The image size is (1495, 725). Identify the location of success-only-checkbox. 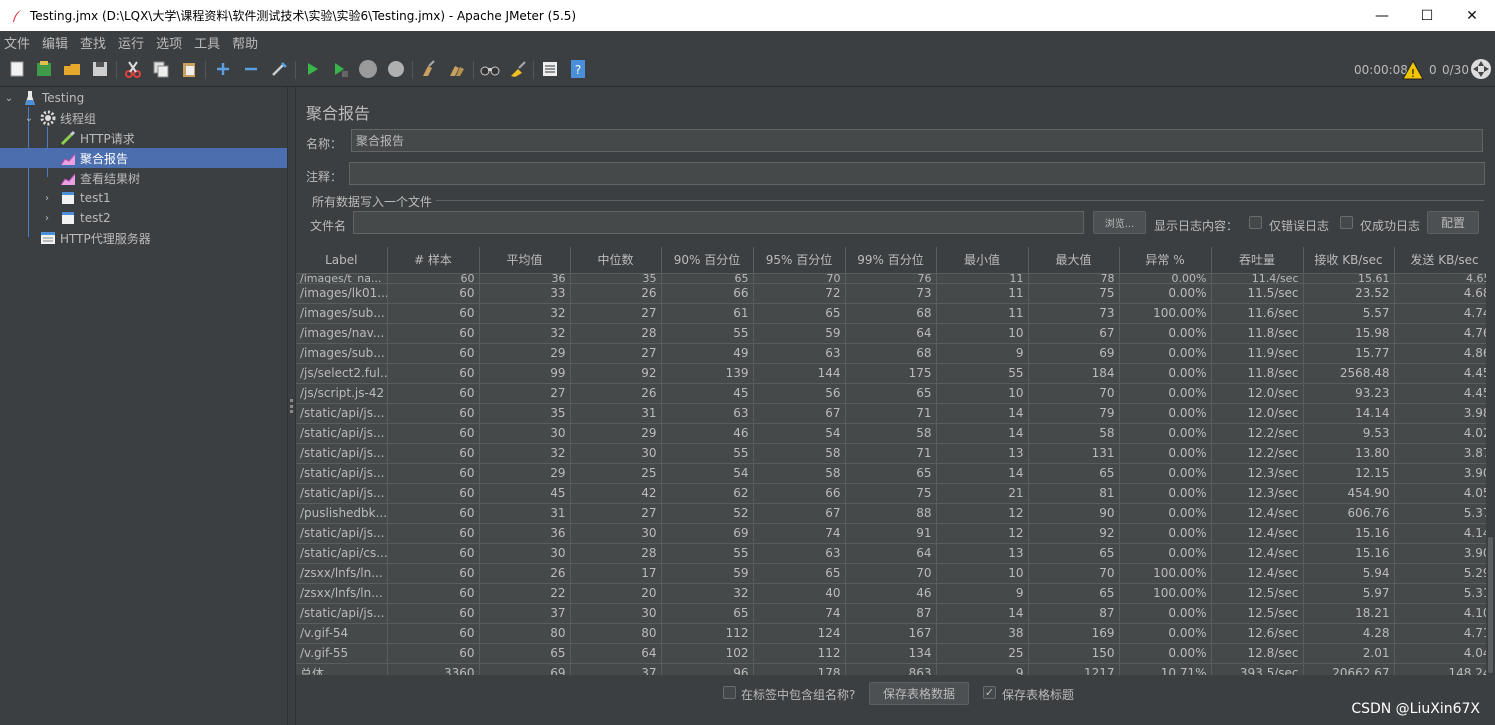
(1346, 222).